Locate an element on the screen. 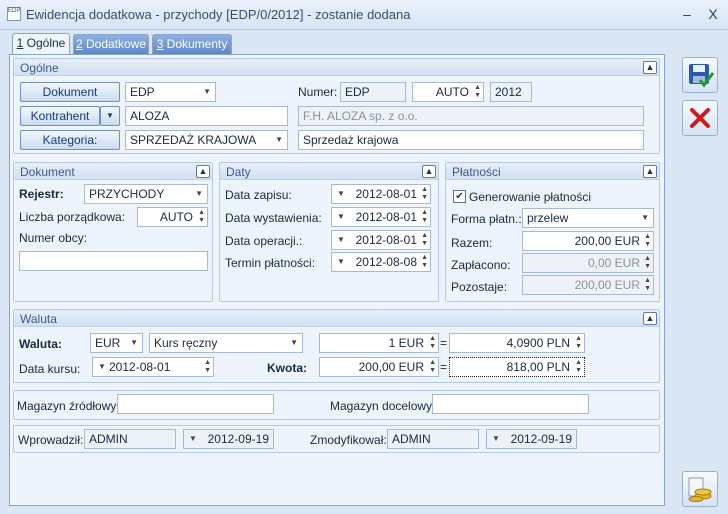 The height and width of the screenshot is (514, 728). forma-label: Forma płatn.: is located at coordinates (486, 219).